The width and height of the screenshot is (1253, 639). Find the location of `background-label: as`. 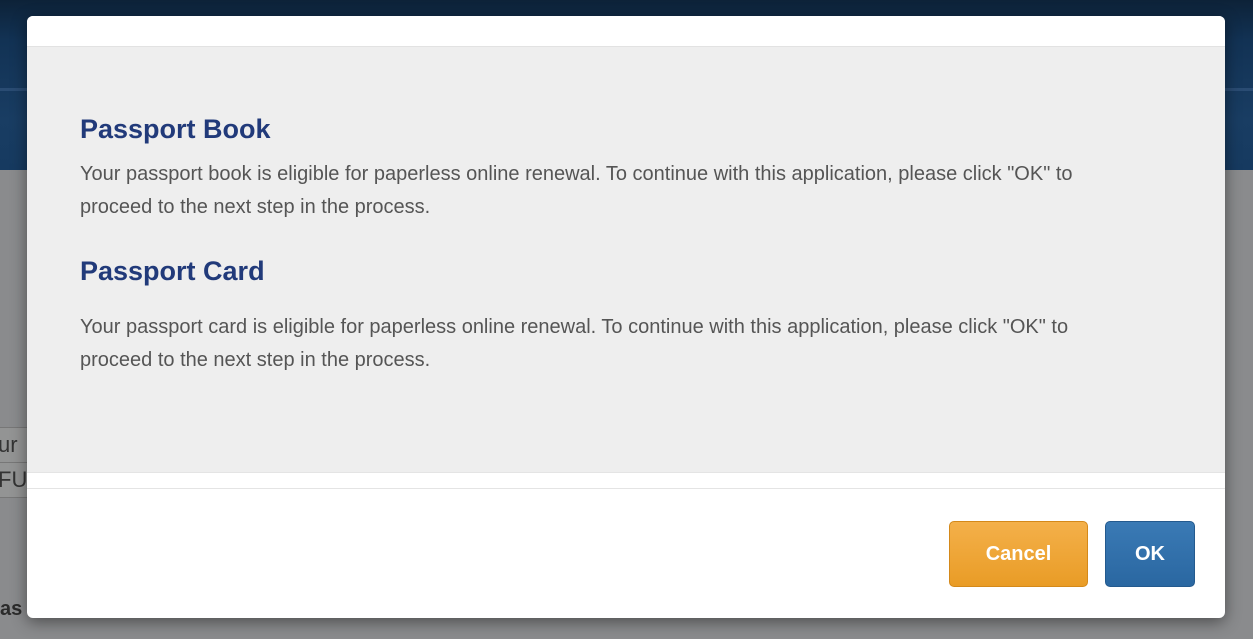

background-label: as is located at coordinates (11, 609).